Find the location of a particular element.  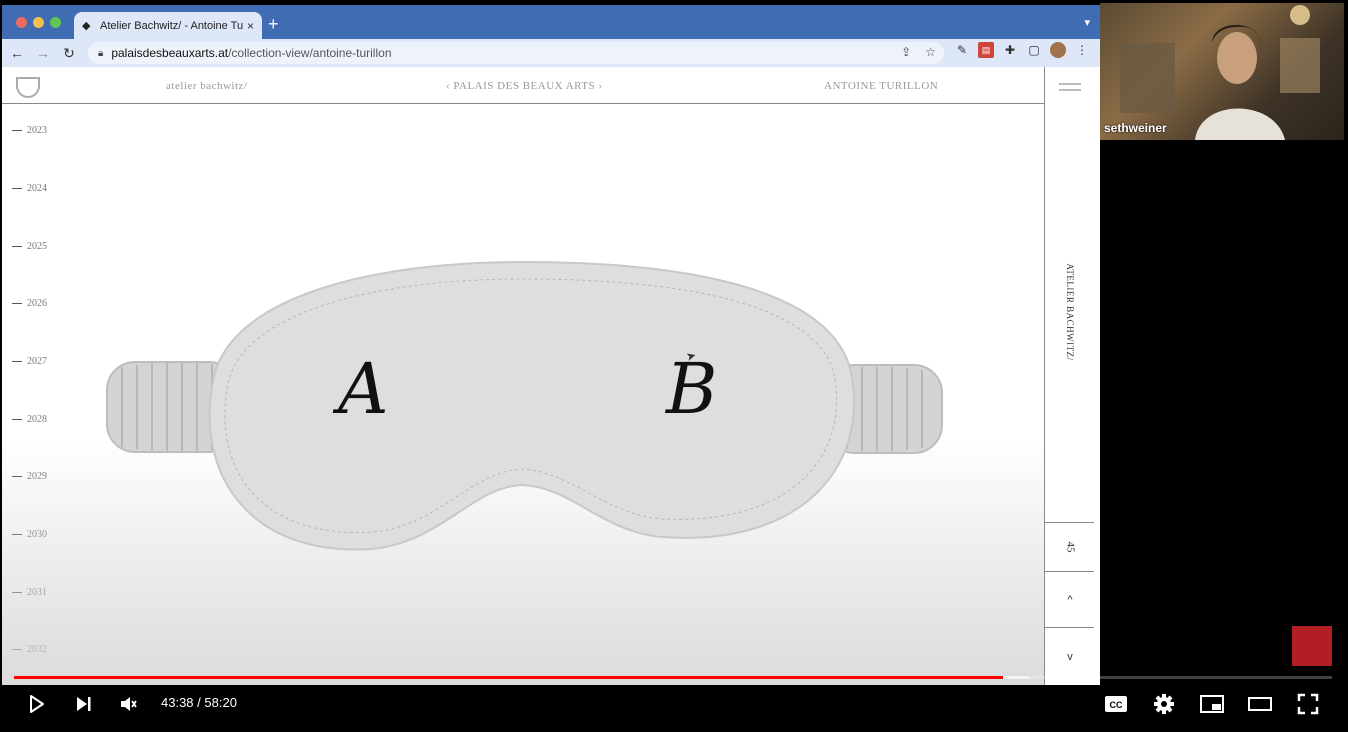

site-logo-icon is located at coordinates (28, 88).